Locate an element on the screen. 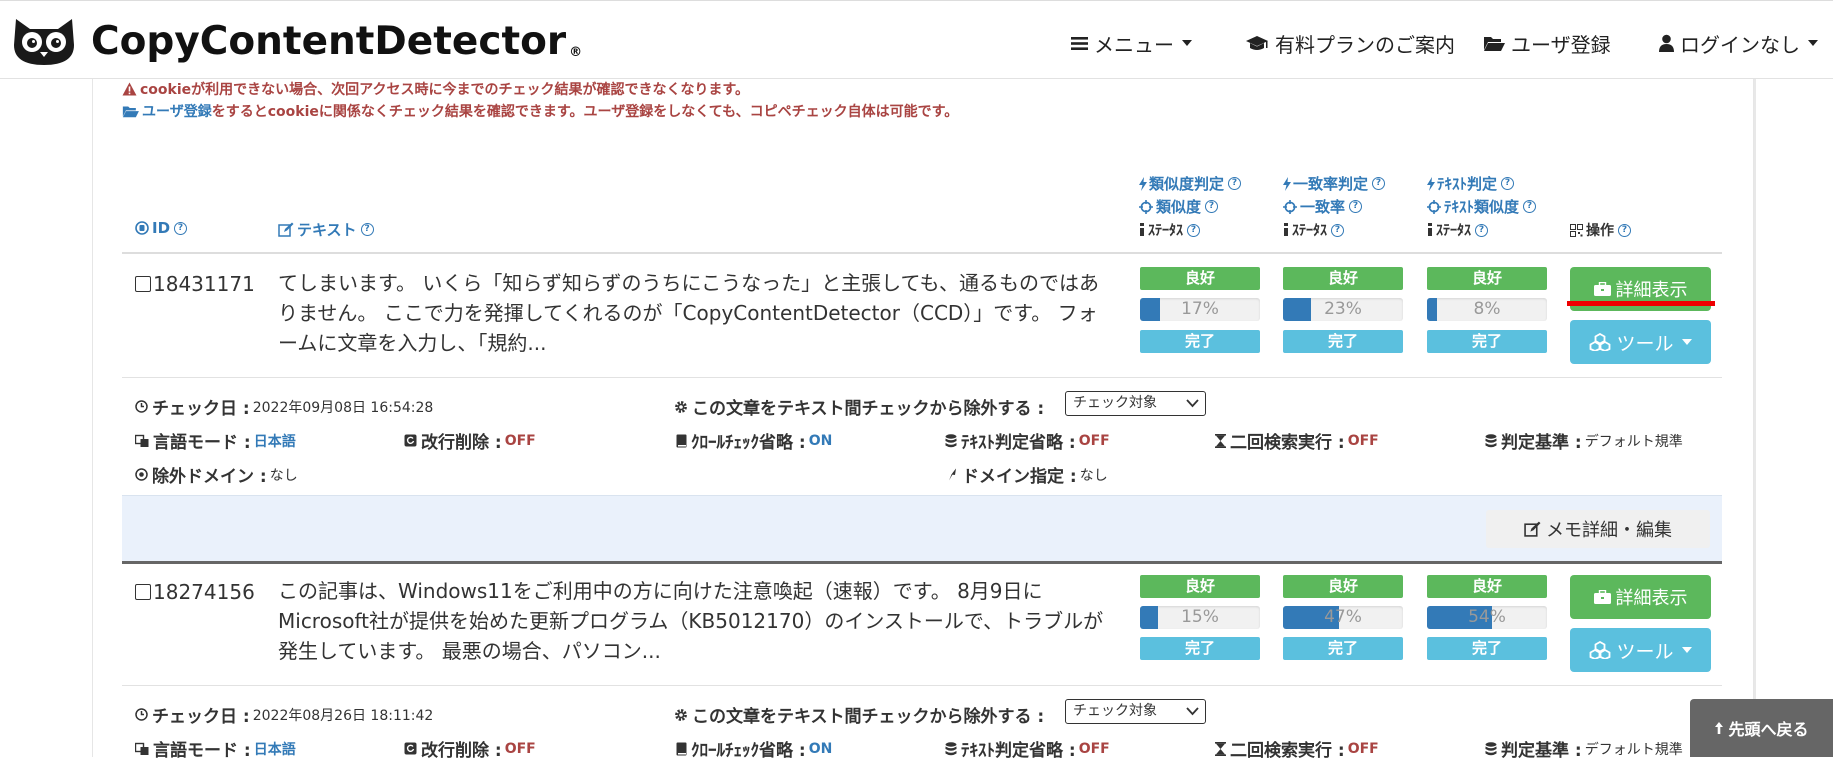 This screenshot has width=1833, height=761. folder-open-icon is located at coordinates (130, 111).